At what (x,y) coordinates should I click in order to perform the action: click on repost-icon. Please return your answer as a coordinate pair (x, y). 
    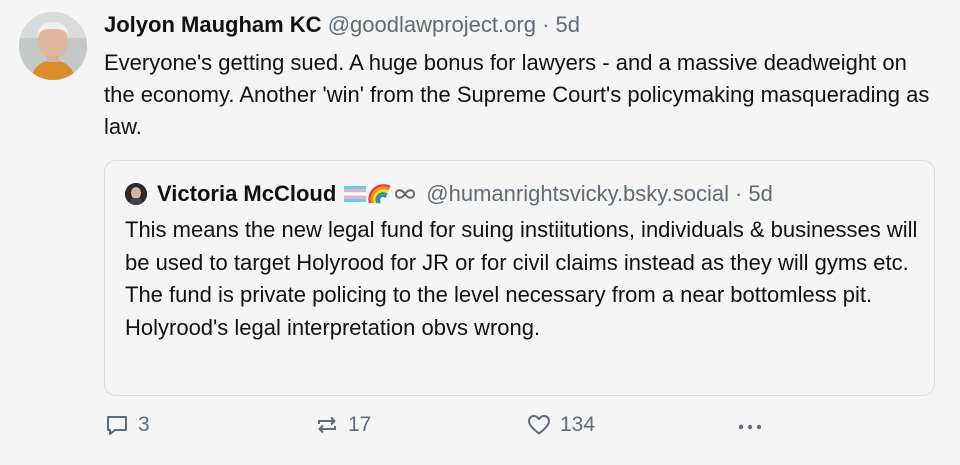
    Looking at the image, I should click on (327, 425).